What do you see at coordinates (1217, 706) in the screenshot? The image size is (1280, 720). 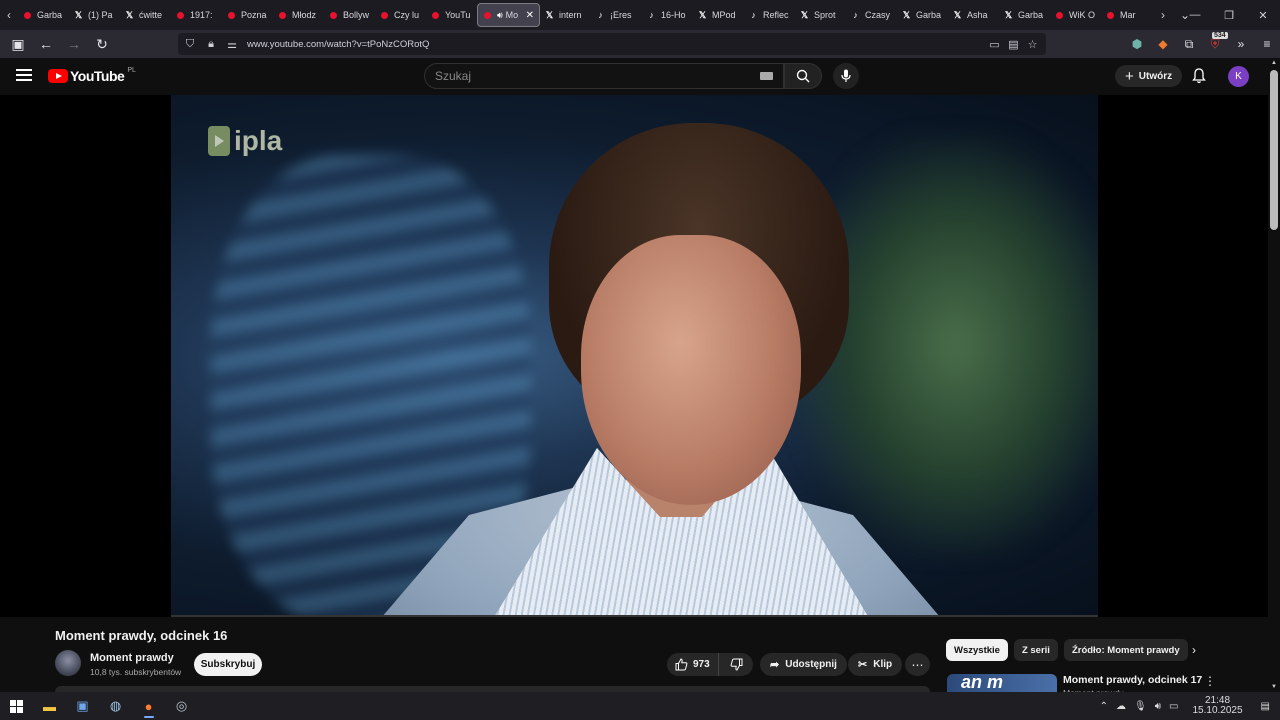 I see `clock: 21:48 15.10.2025` at bounding box center [1217, 706].